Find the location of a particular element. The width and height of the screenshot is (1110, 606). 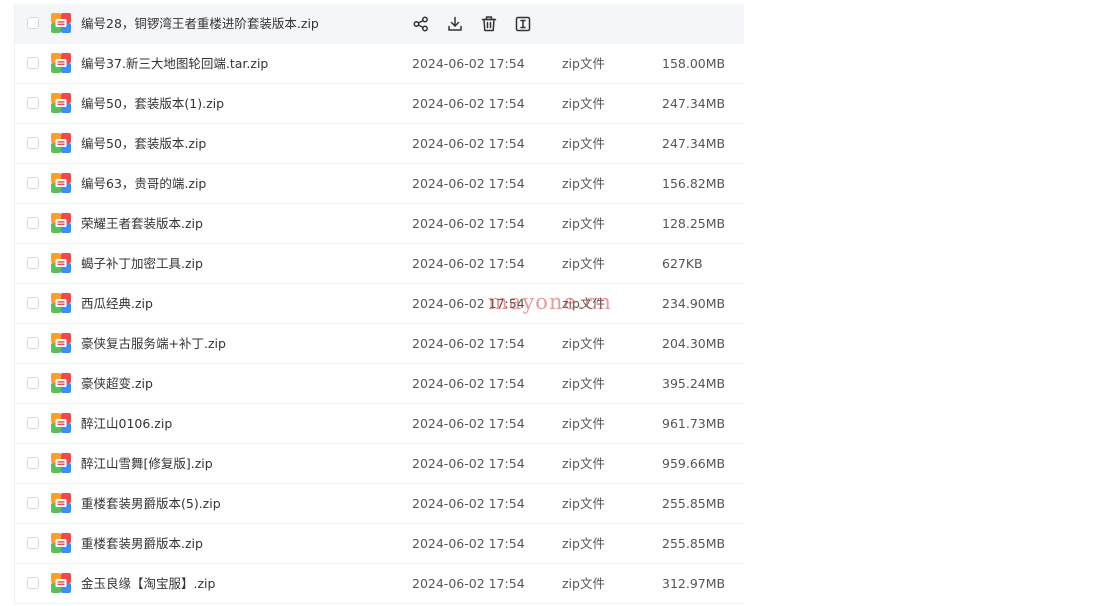

download-icon is located at coordinates (455, 24).